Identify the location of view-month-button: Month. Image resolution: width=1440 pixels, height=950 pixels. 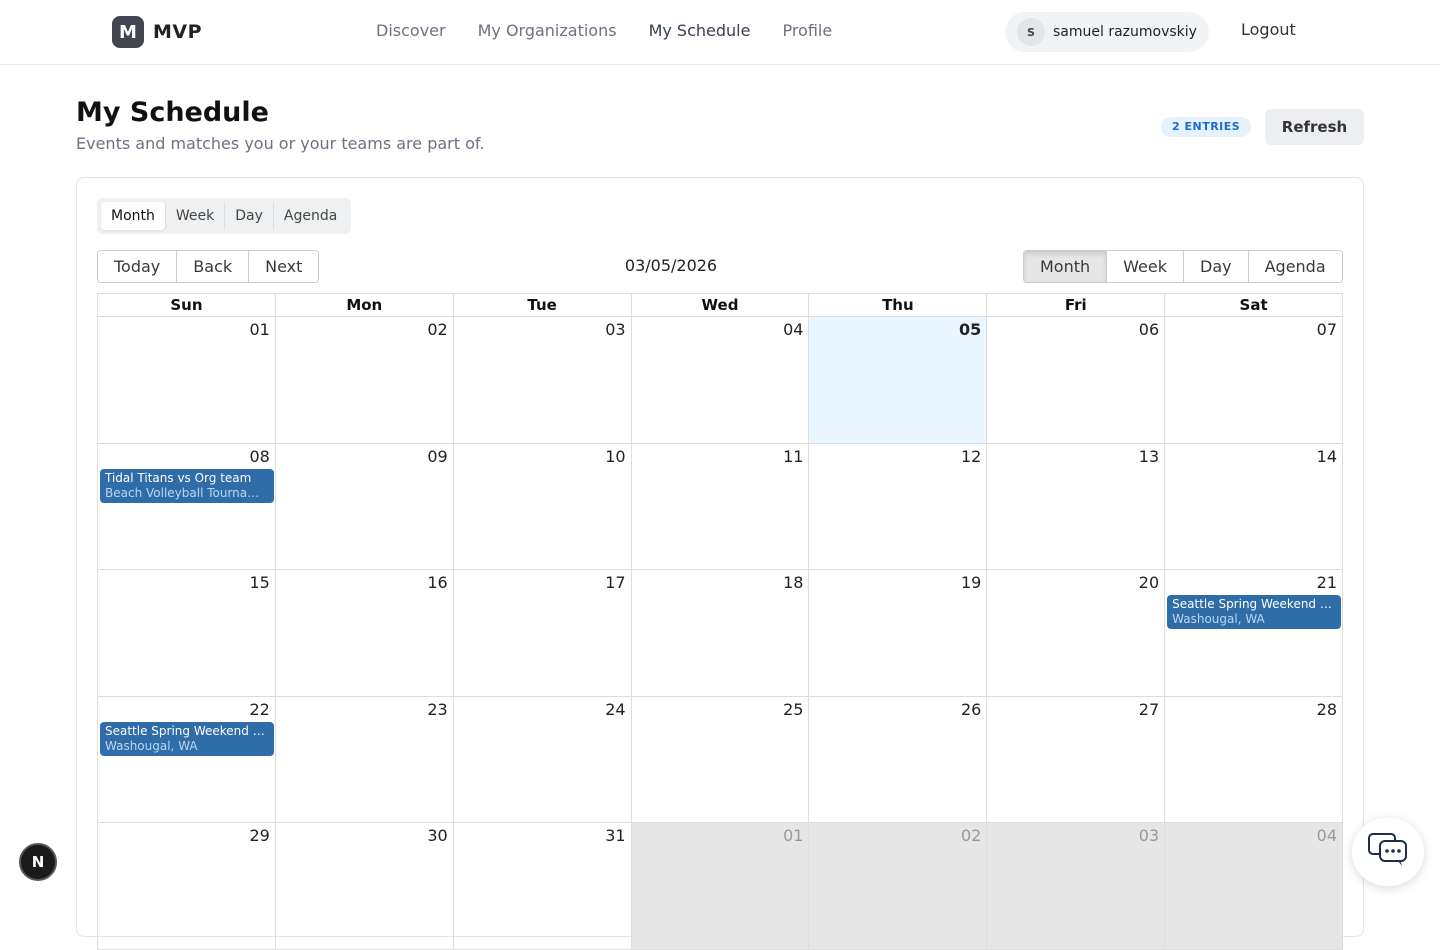
(1065, 266).